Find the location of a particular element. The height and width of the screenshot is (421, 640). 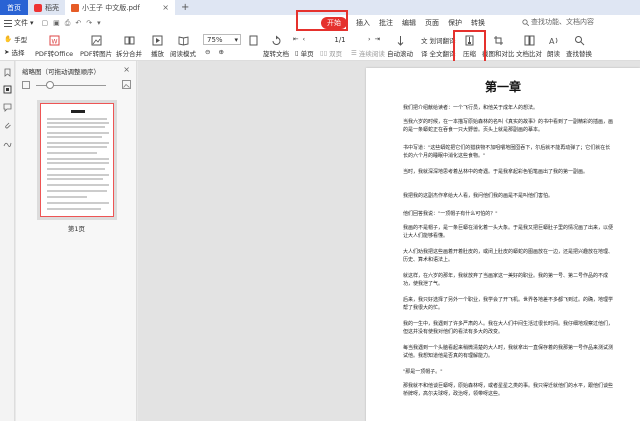

zoom-controls: ⊖ ⊕ is located at coordinates (214, 52).